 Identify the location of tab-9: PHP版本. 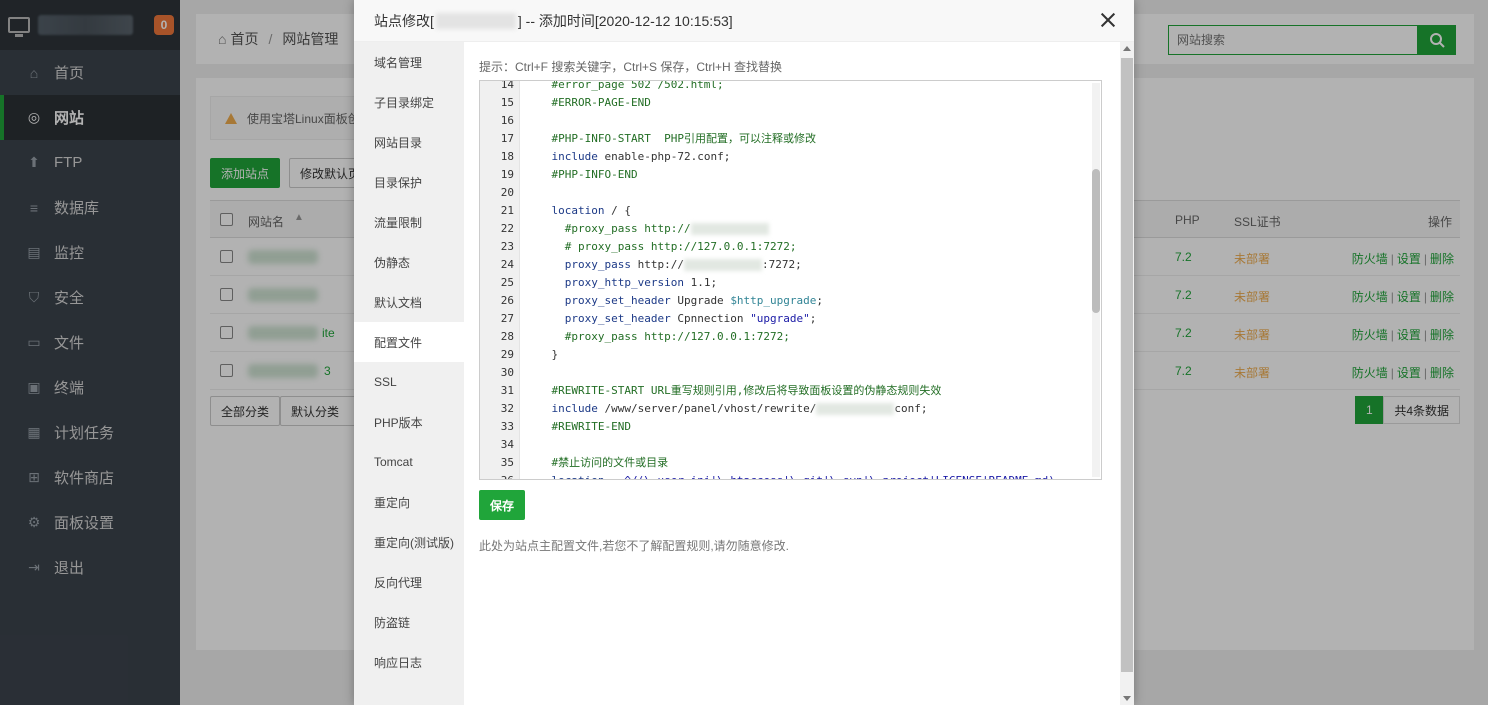
(409, 422).